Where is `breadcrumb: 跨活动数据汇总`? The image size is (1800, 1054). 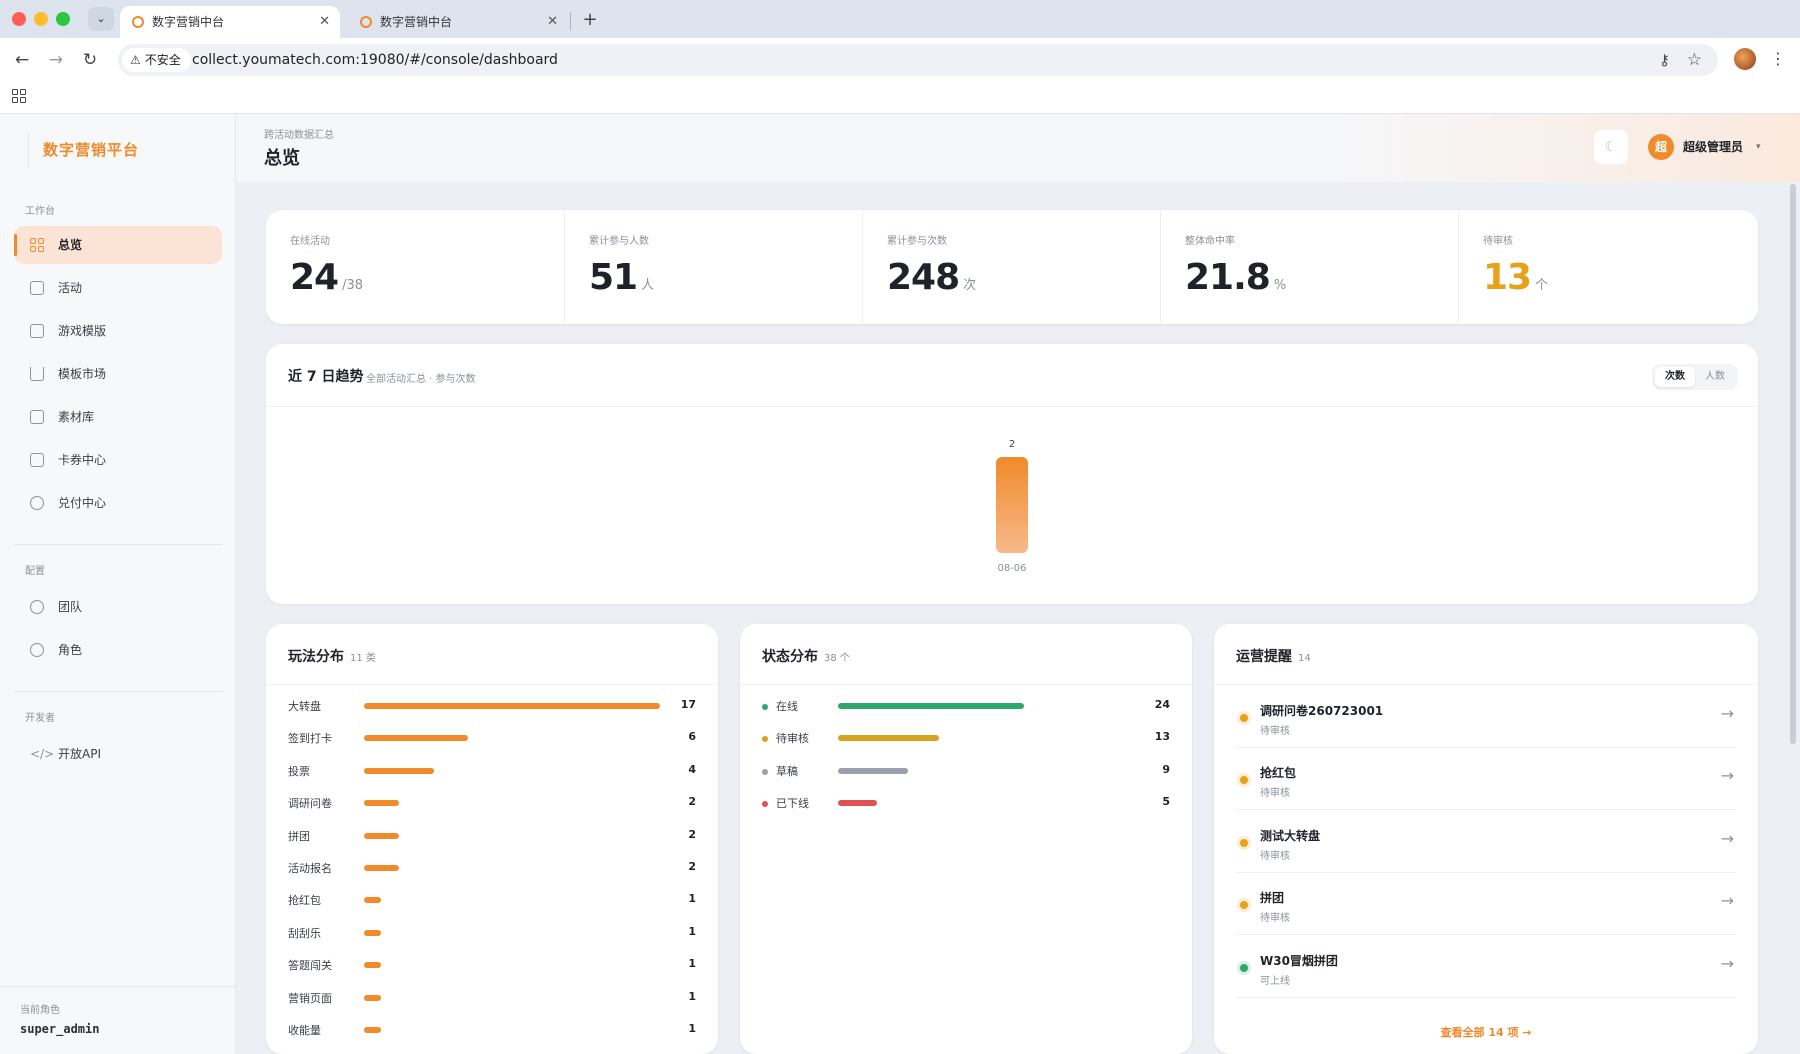 breadcrumb: 跨活动数据汇总 is located at coordinates (299, 135).